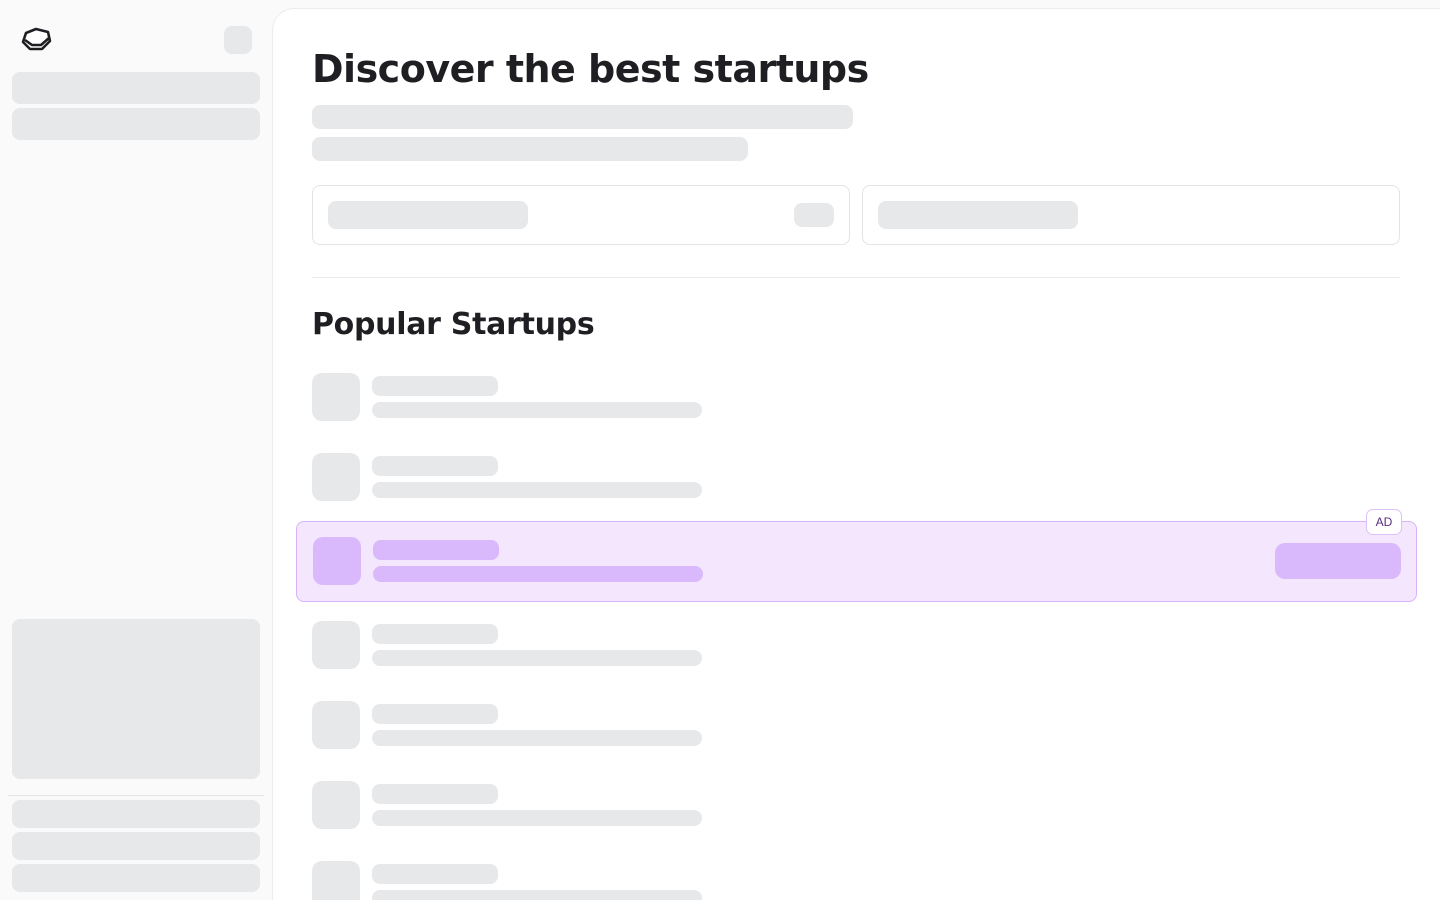  Describe the element at coordinates (1338, 561) in the screenshot. I see `sponsored-cta-button` at that location.